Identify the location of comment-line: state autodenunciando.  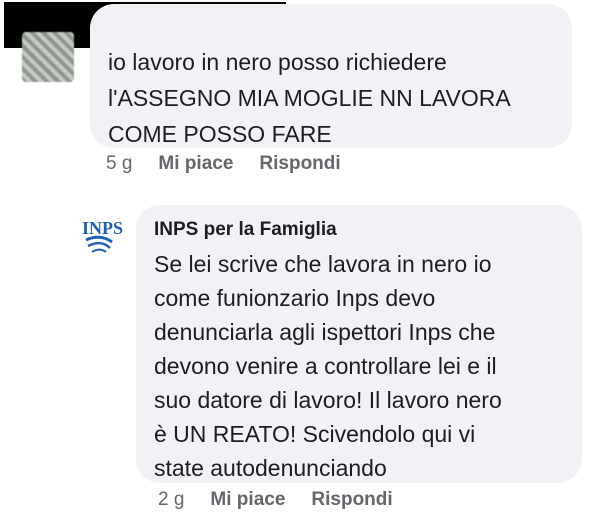
(270, 468).